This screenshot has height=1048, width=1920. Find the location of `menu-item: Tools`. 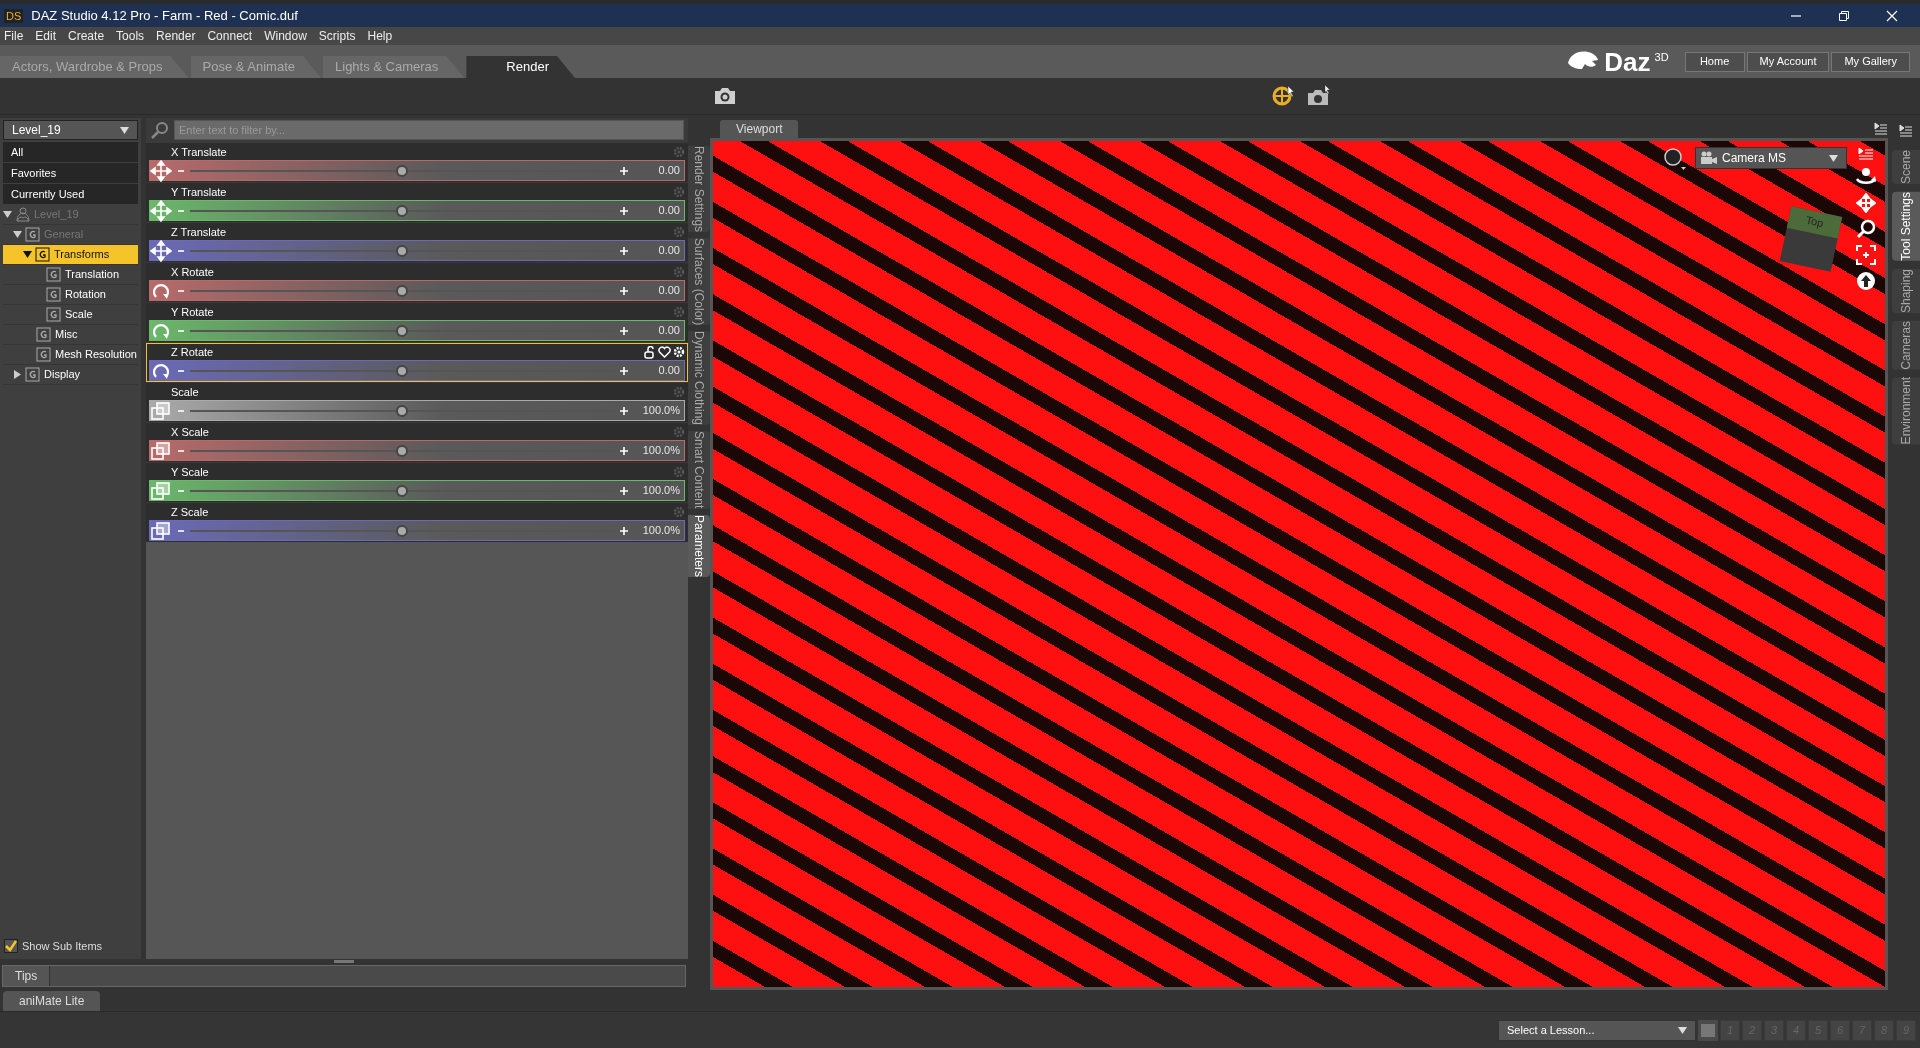

menu-item: Tools is located at coordinates (130, 36).